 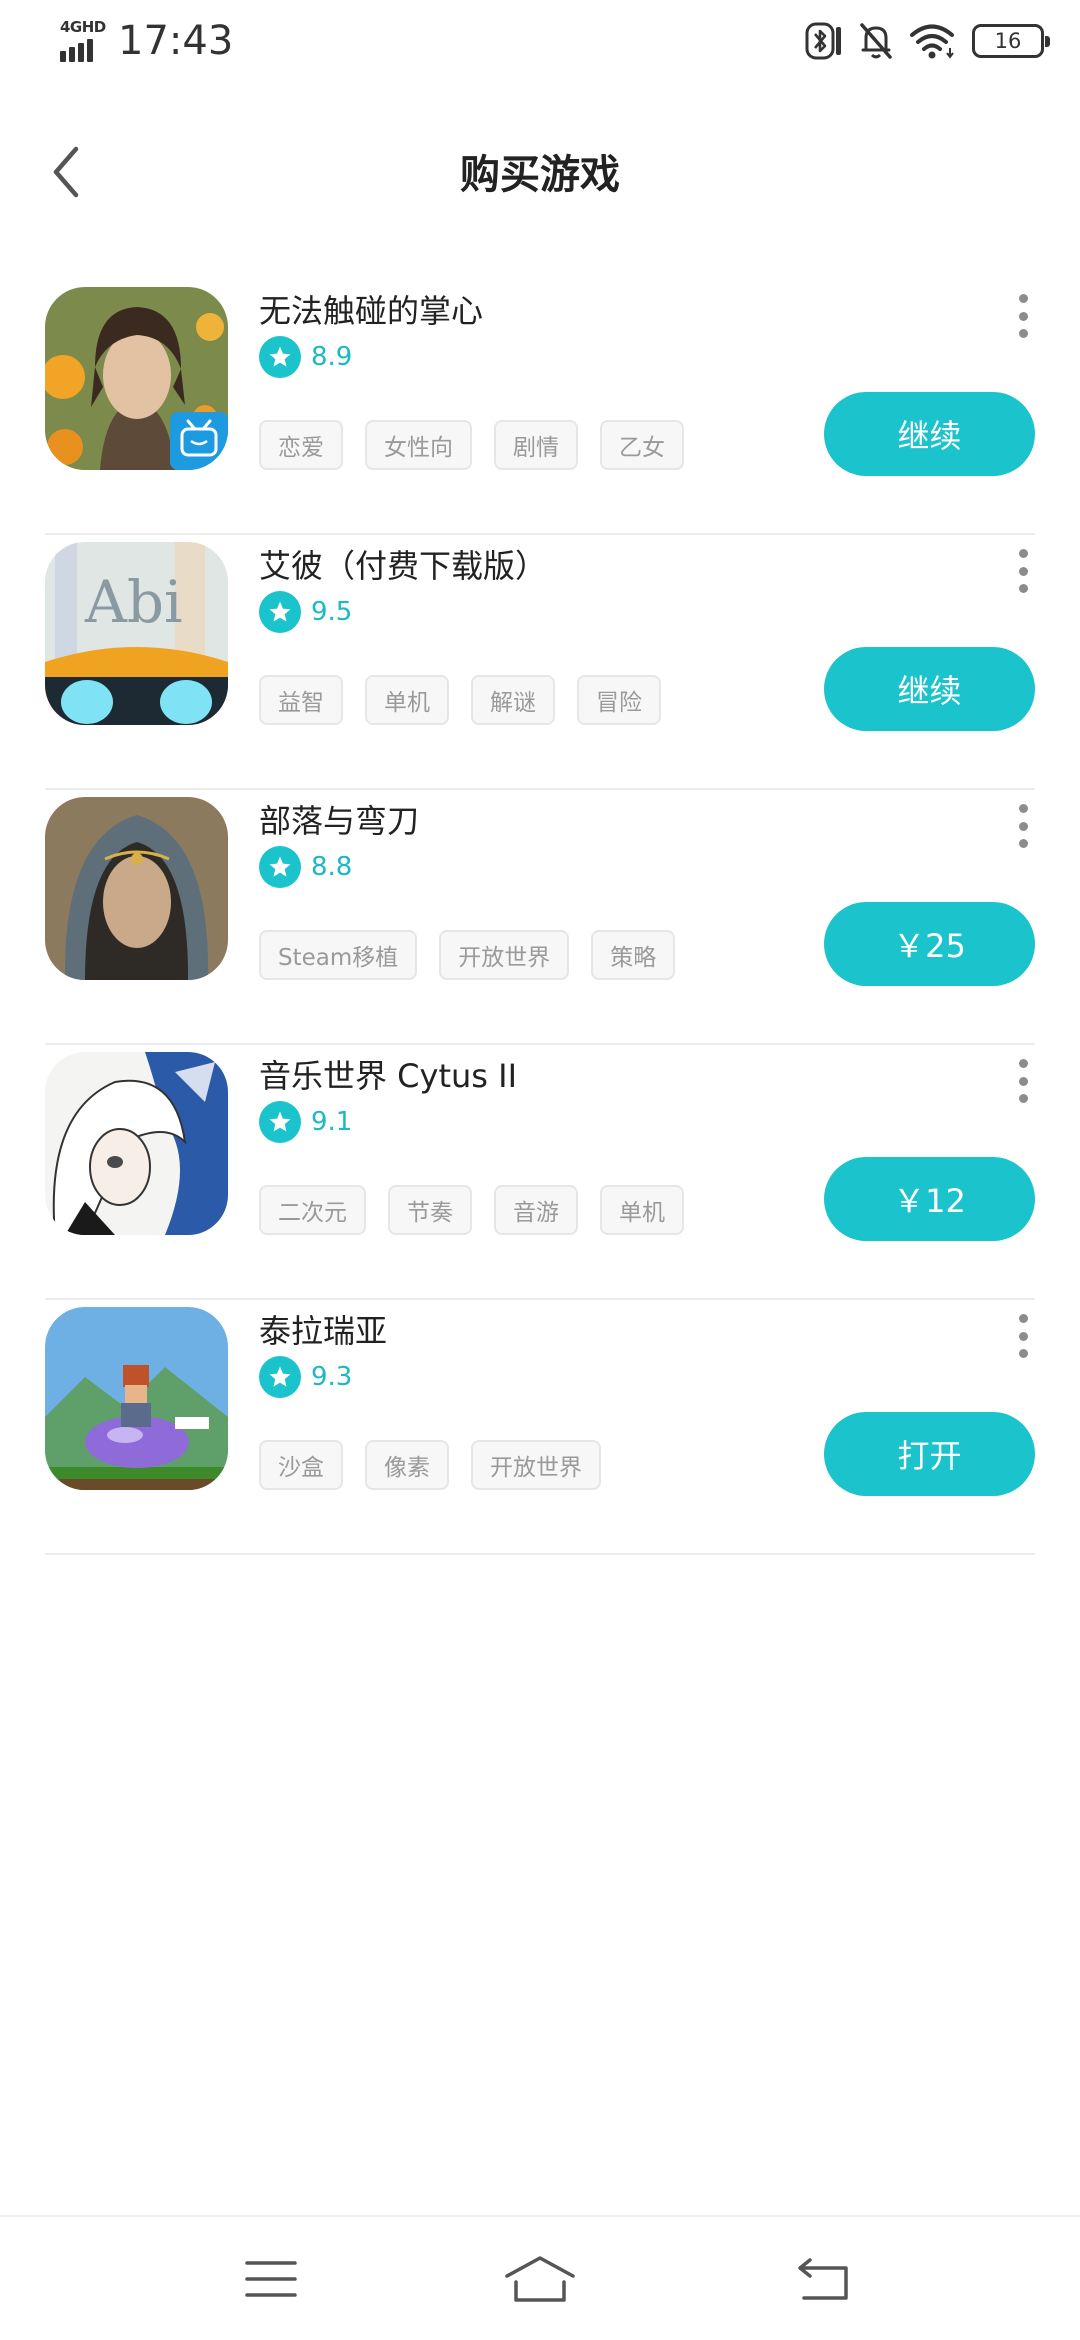 I want to click on svg-text: Abi, so click(x=133, y=602).